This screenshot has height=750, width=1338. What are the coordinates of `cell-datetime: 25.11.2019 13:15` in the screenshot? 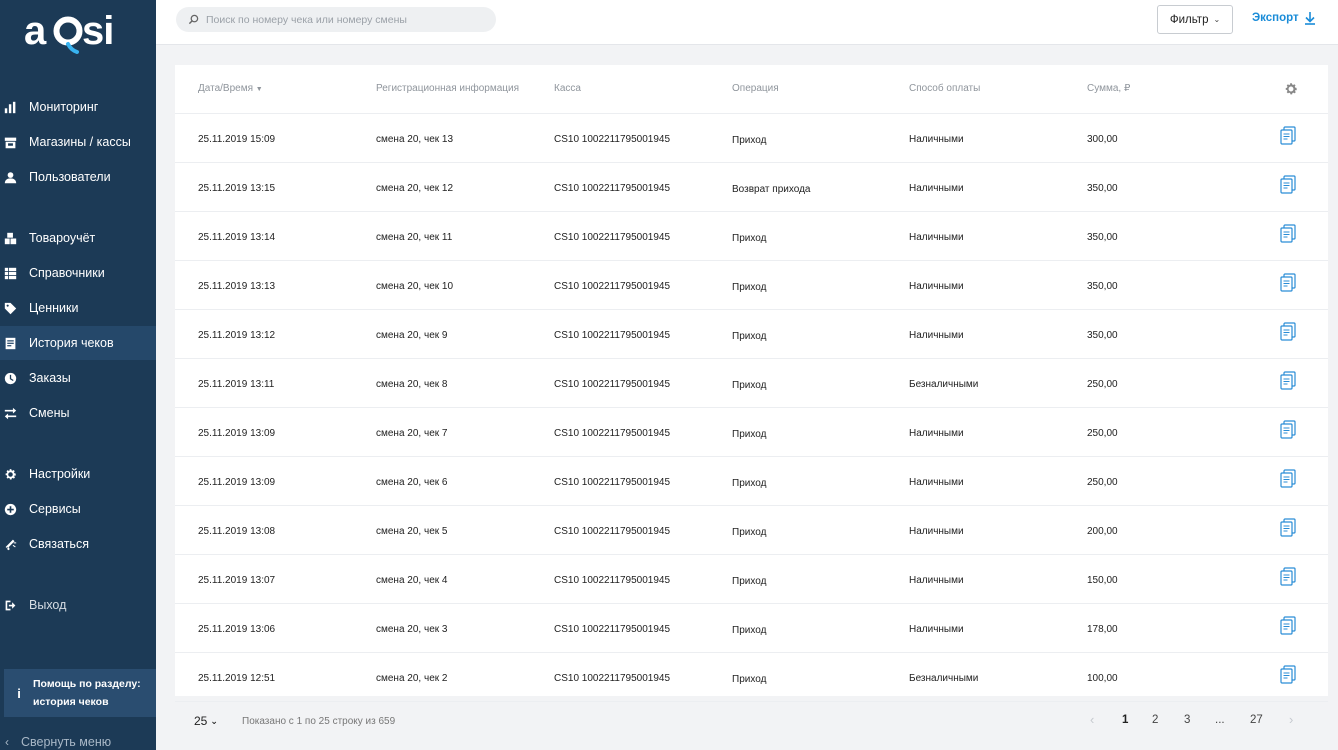 It's located at (237, 188).